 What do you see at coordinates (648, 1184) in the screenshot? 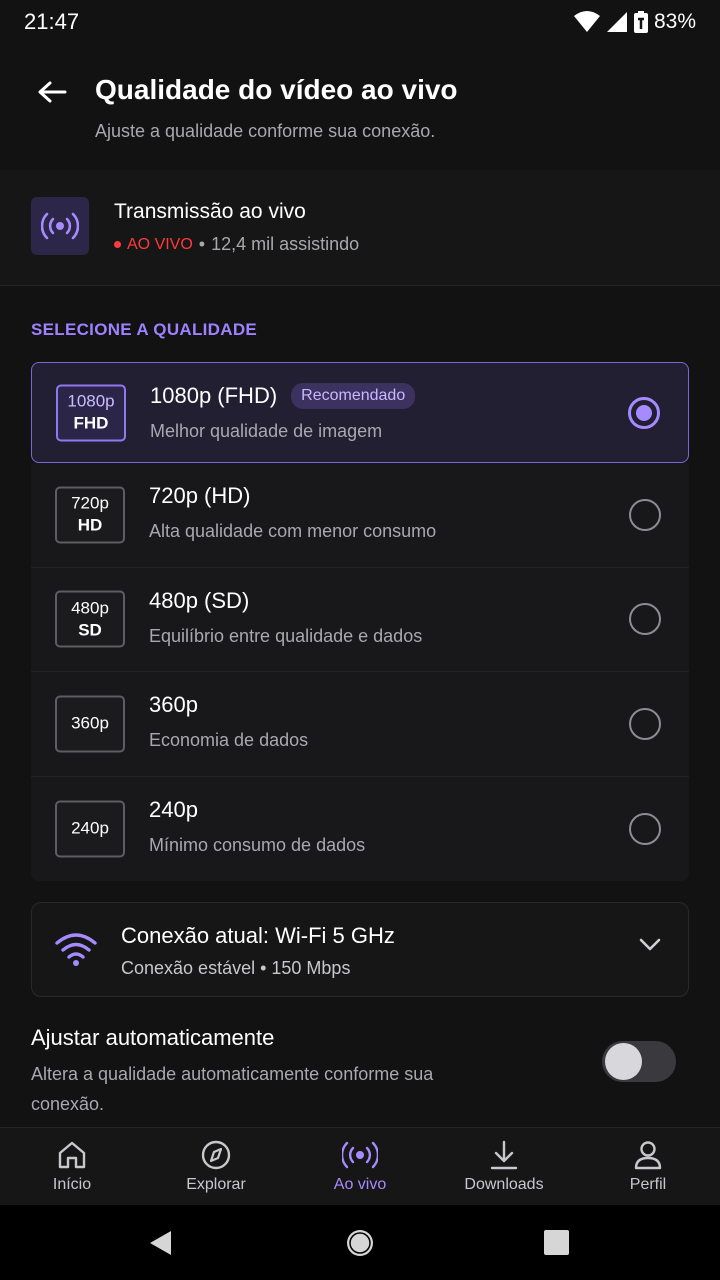
I see `nav-label: Perfil` at bounding box center [648, 1184].